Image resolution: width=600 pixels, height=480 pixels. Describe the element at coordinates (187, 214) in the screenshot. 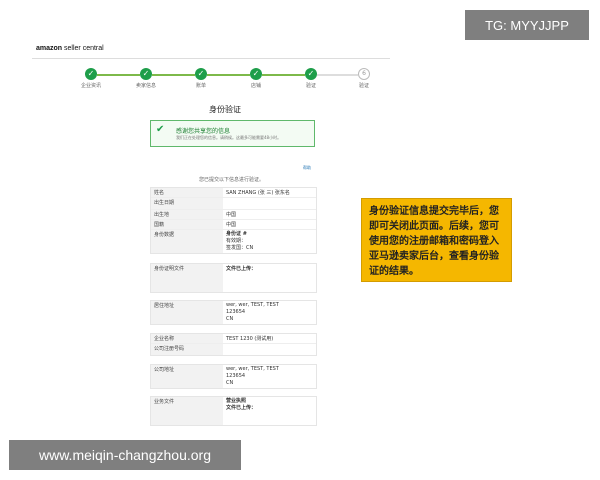

I see `birth-place-label: 出生地` at that location.